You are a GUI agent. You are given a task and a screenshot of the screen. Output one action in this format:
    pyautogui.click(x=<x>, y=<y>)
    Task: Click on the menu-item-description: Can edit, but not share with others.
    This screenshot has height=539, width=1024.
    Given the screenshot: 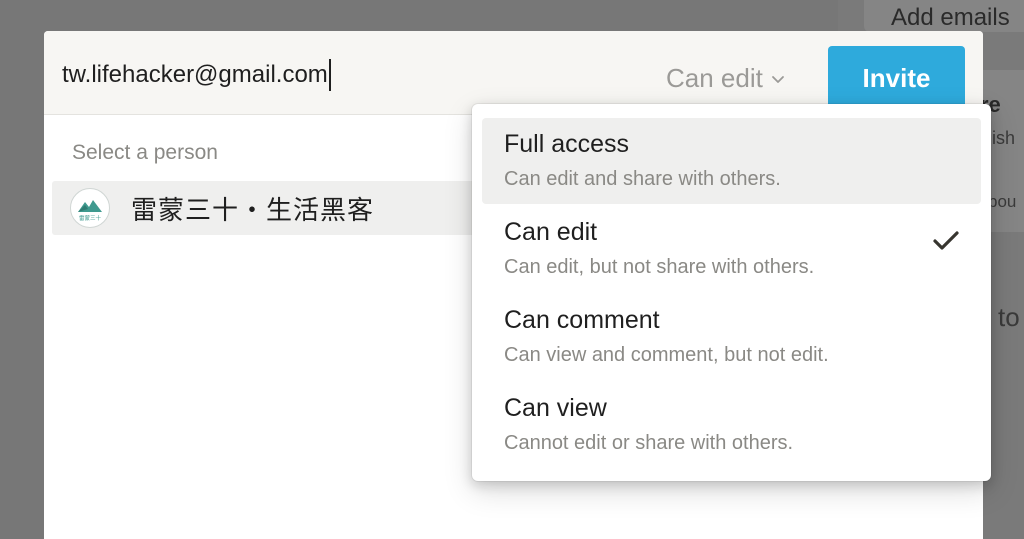 What is the action you would take?
    pyautogui.click(x=659, y=267)
    